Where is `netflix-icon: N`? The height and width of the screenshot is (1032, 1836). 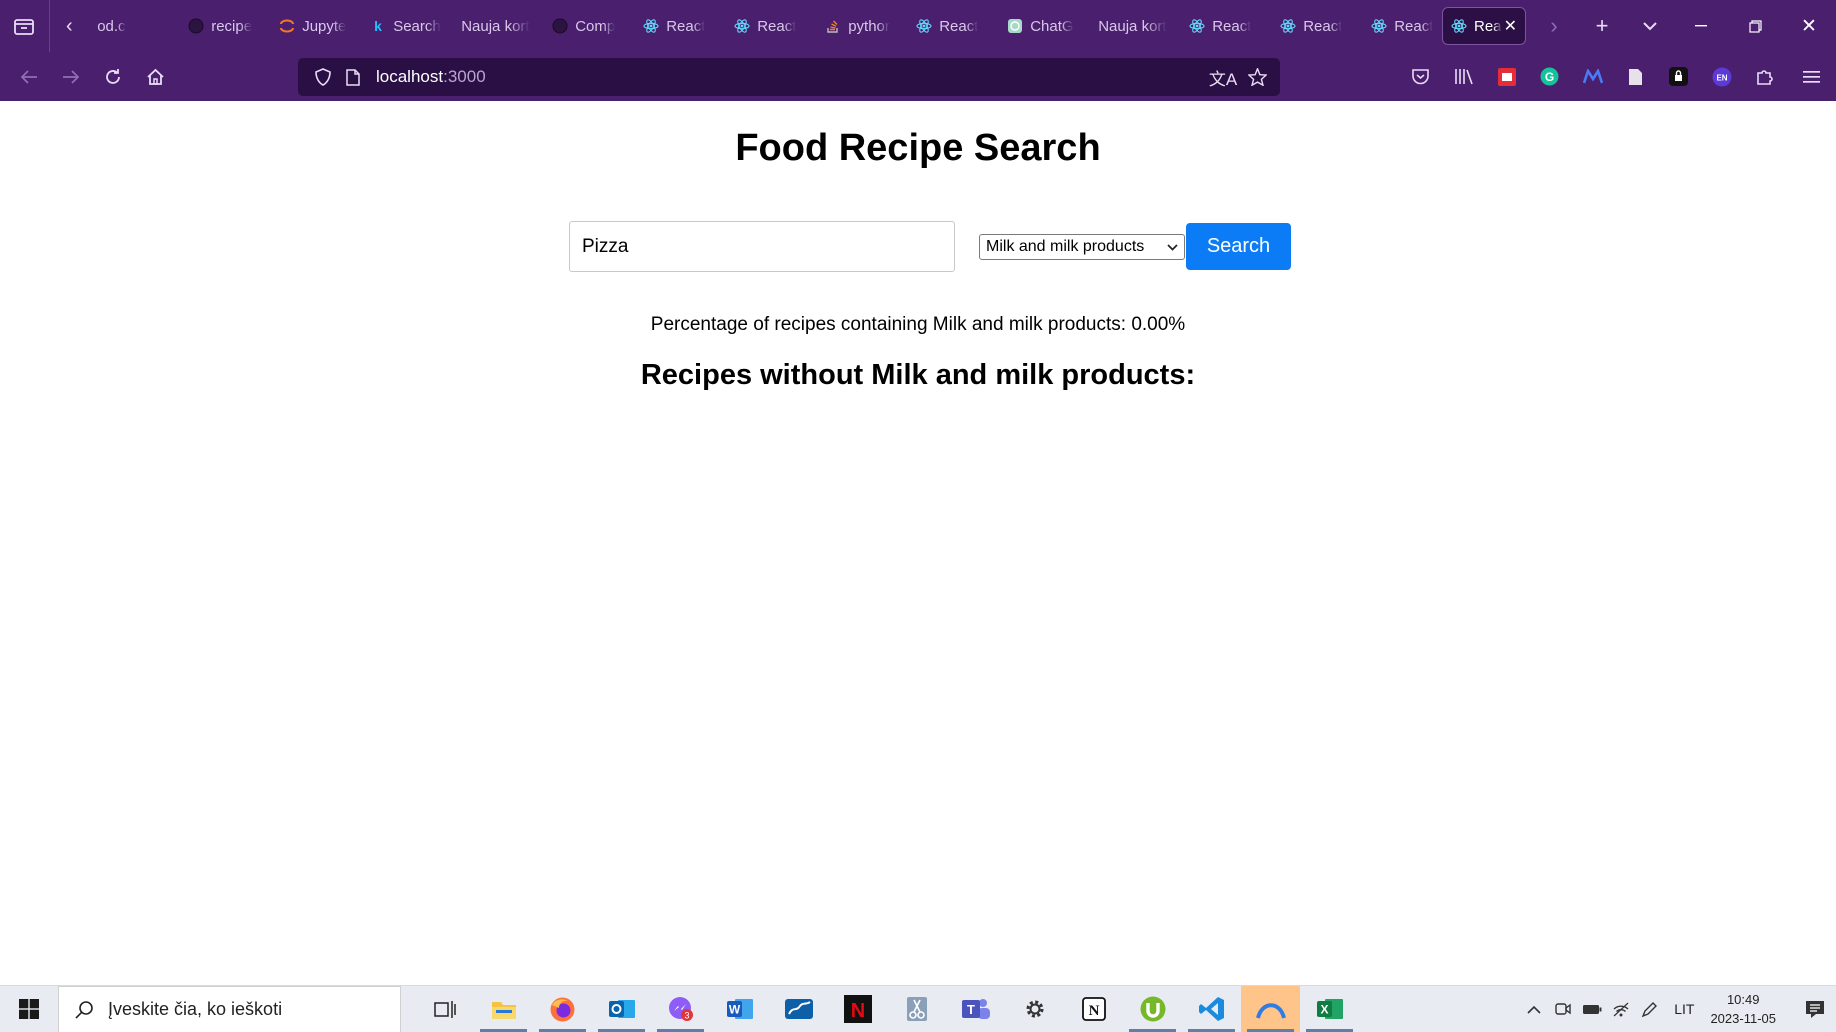 netflix-icon: N is located at coordinates (857, 1009).